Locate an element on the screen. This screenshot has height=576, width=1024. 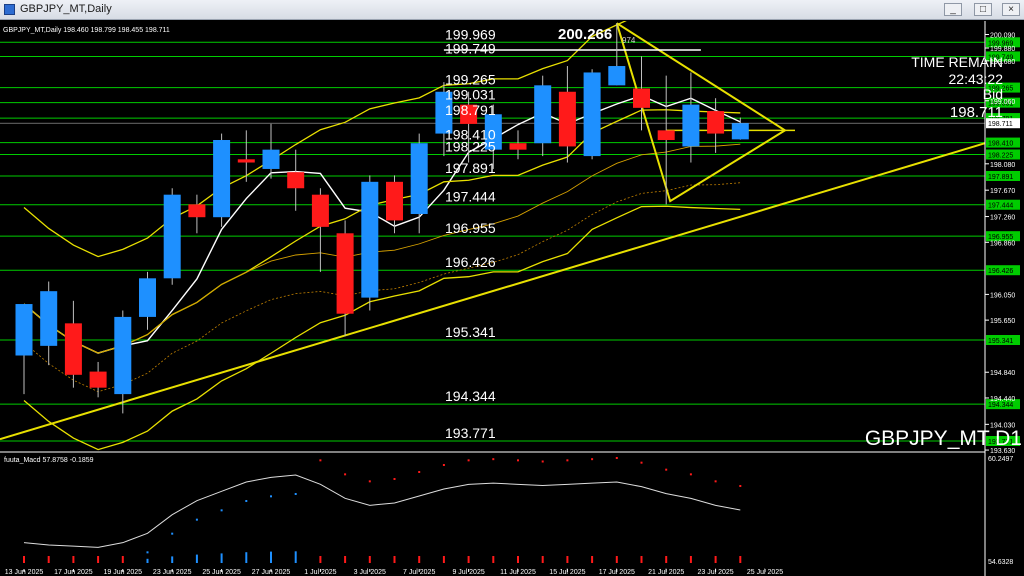
y-axis-tick-label: 198.080 is located at coordinates (1002, 165).